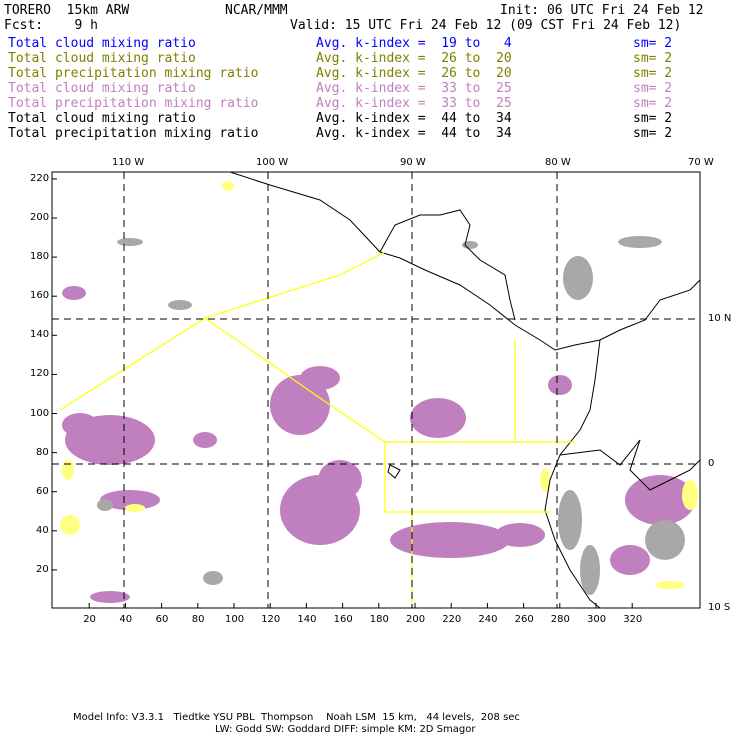 This screenshot has width=740, height=740. What do you see at coordinates (40, 257) in the screenshot?
I see `y-tick-label: 180` at bounding box center [40, 257].